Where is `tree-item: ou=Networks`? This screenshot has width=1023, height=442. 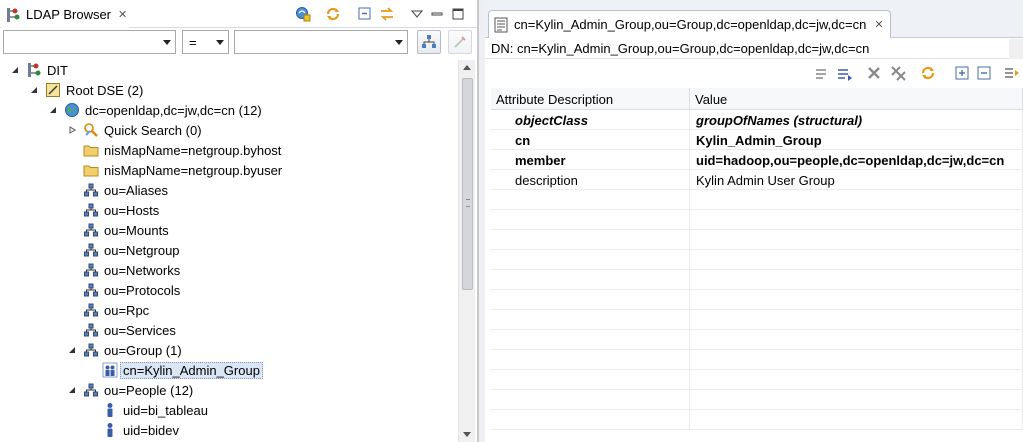
tree-item: ou=Networks is located at coordinates (123, 270).